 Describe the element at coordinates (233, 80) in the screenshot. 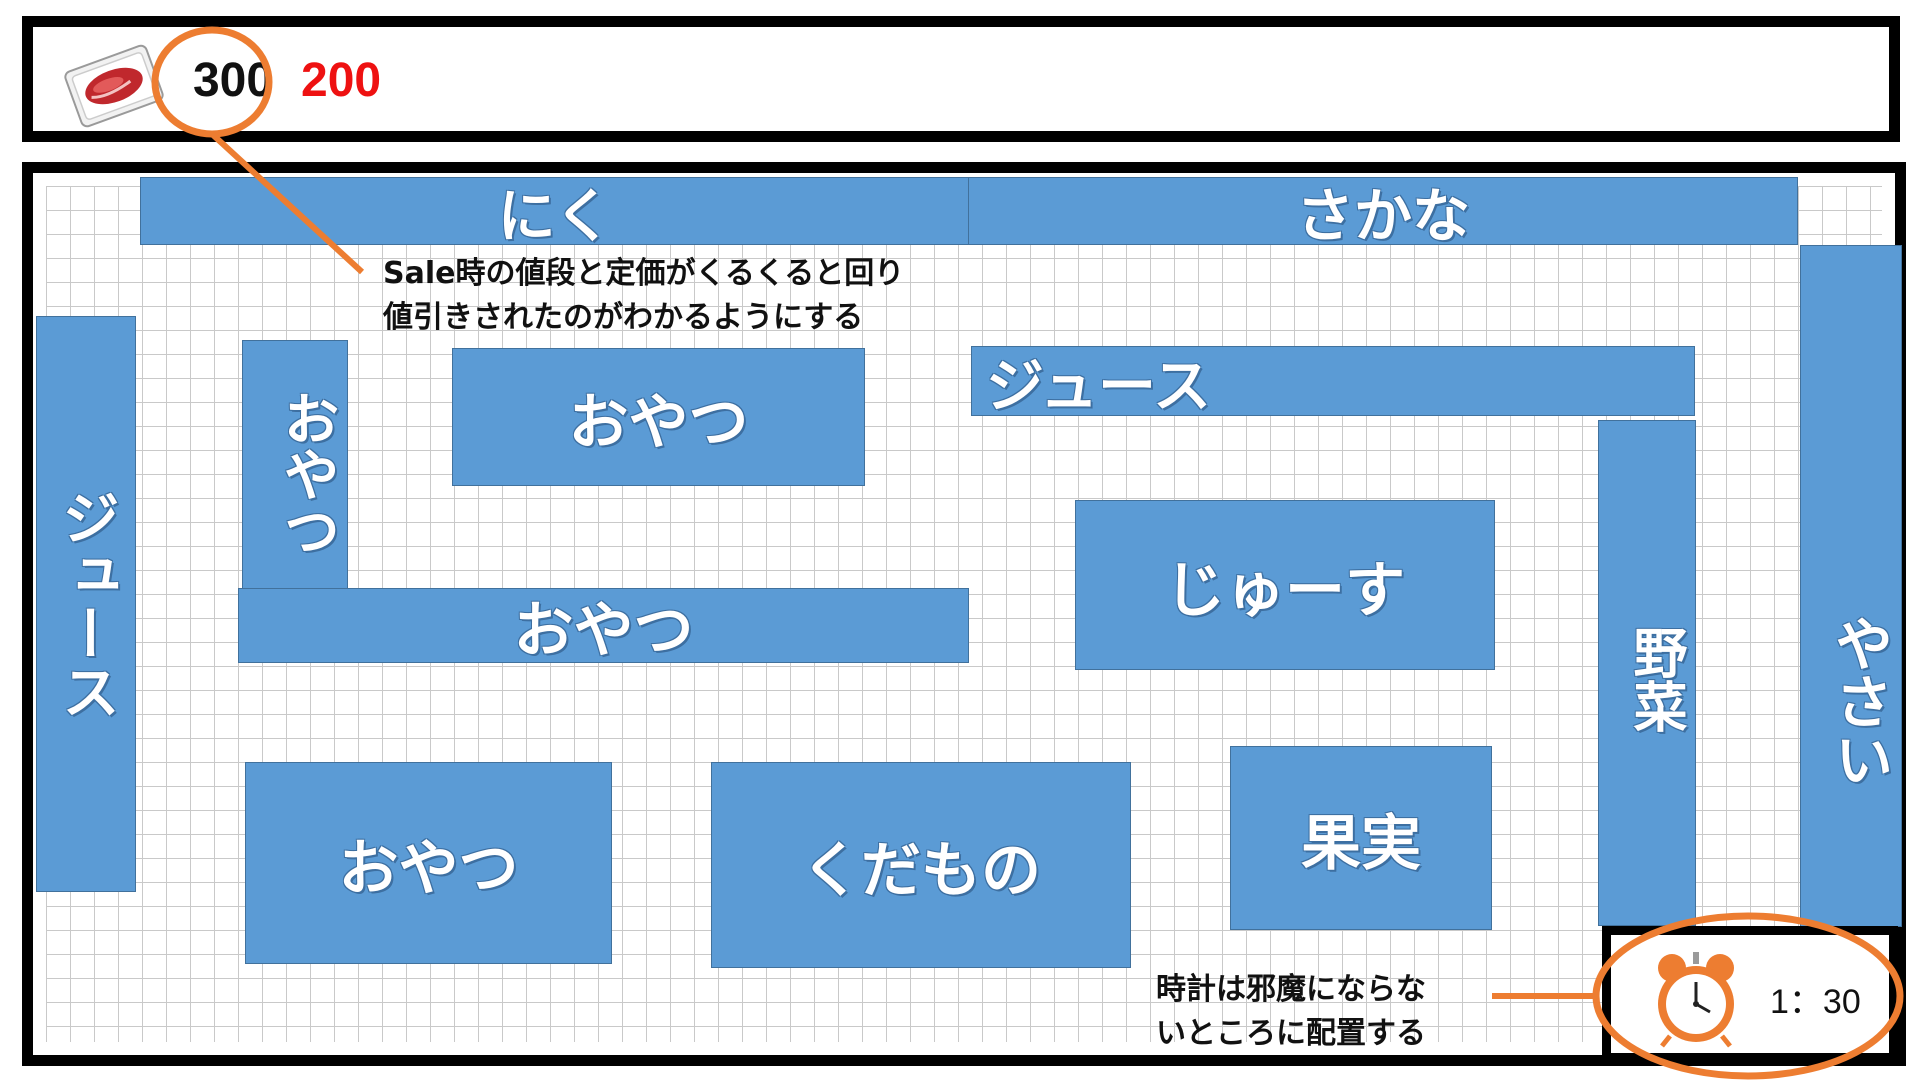

I see `regular-price: 300` at that location.